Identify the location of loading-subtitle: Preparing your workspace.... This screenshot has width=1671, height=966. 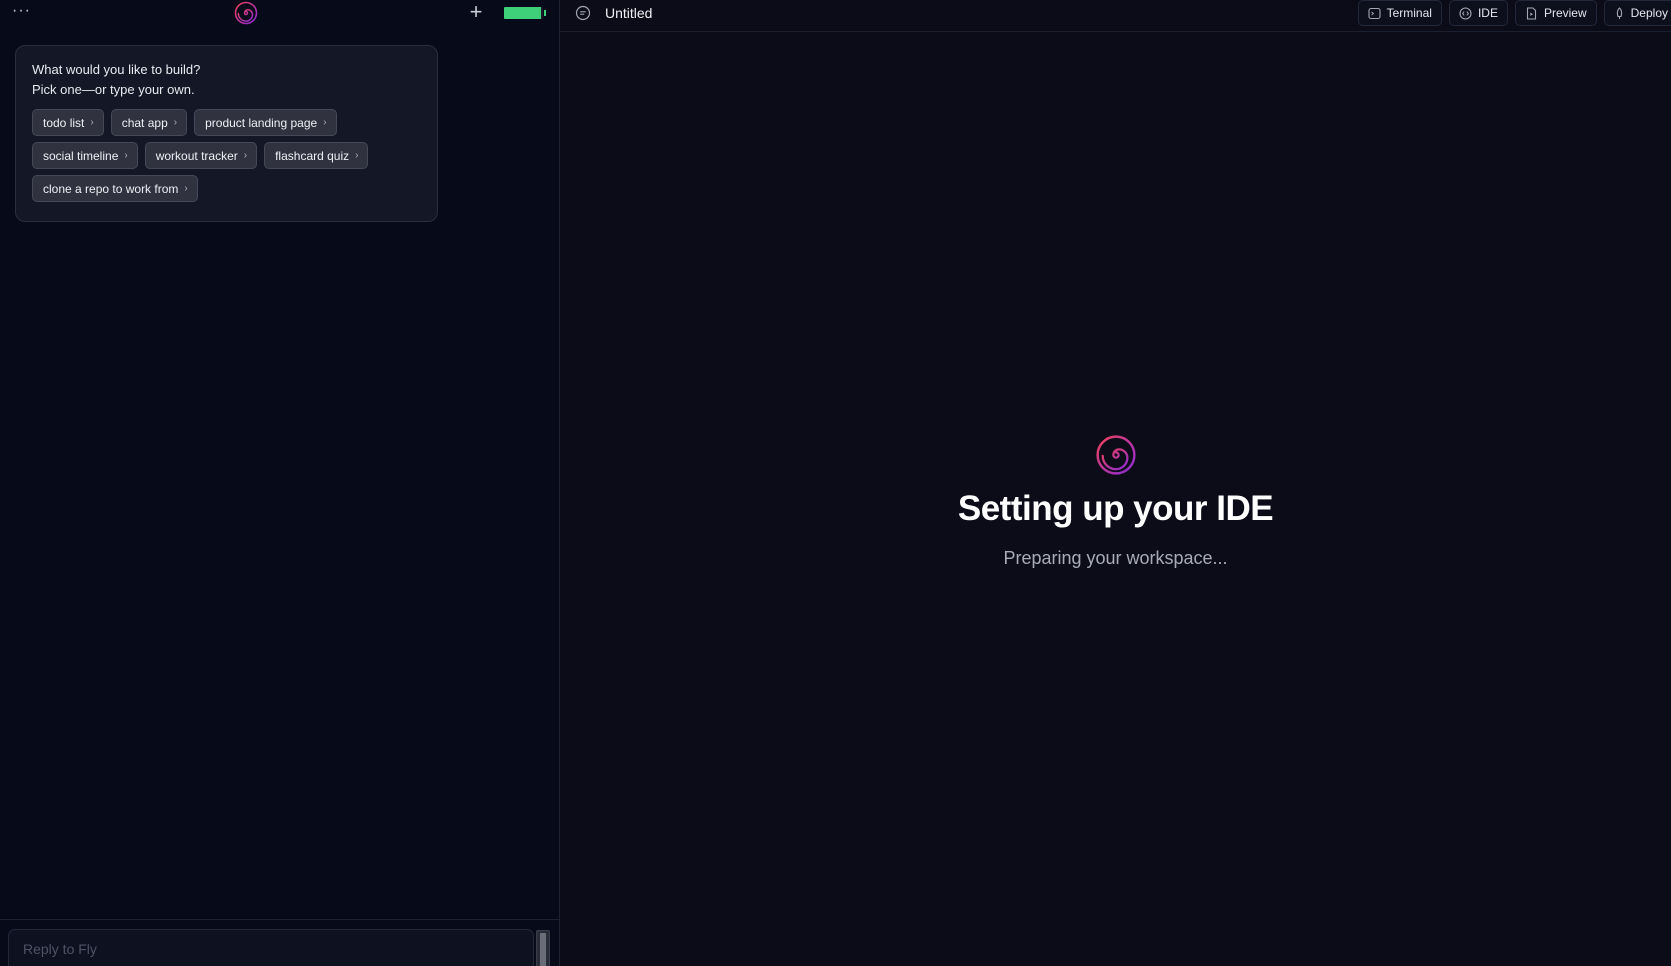
(1115, 558).